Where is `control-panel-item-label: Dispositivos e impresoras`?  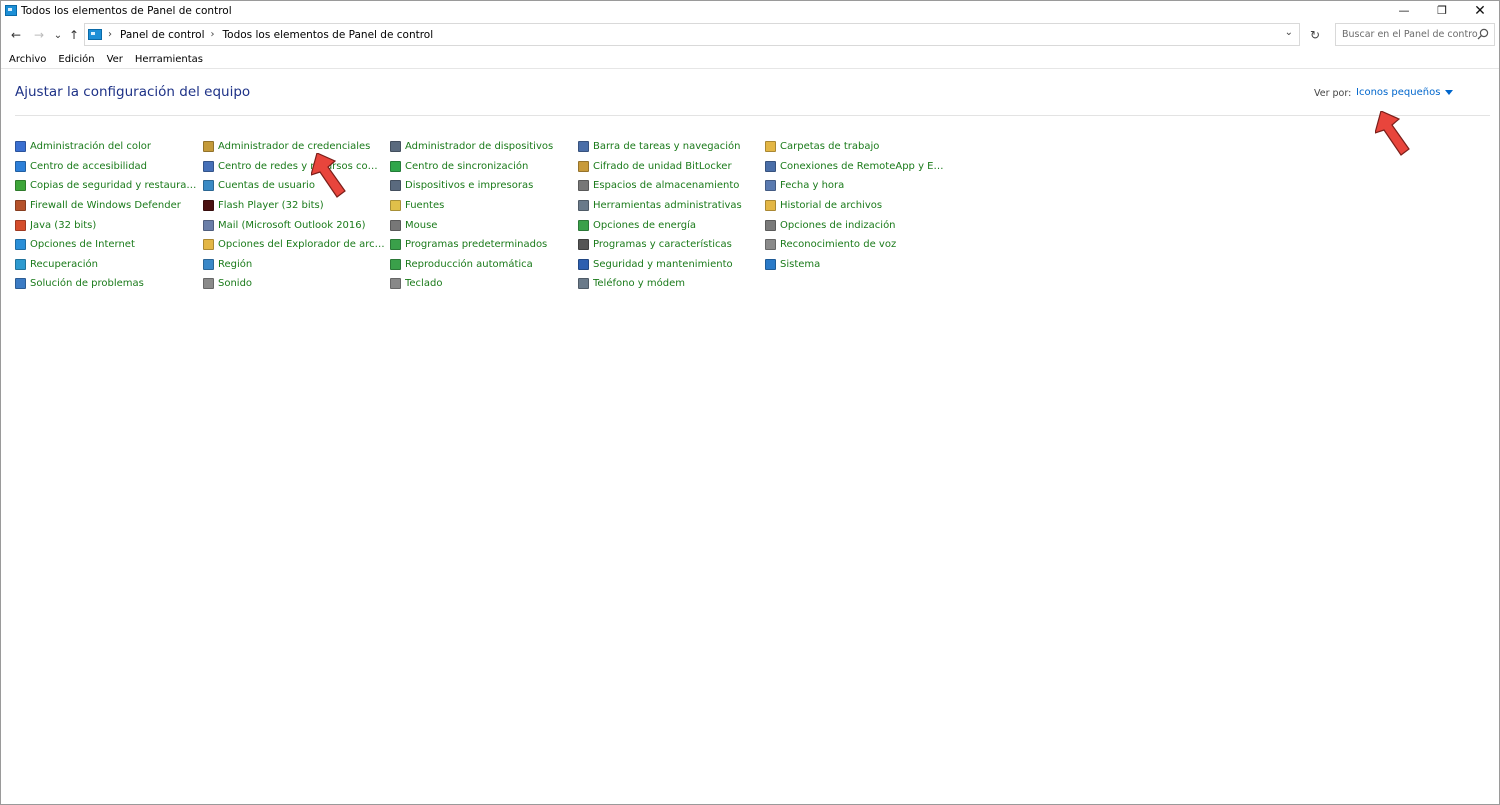
control-panel-item-label: Dispositivos e impresoras is located at coordinates (469, 185).